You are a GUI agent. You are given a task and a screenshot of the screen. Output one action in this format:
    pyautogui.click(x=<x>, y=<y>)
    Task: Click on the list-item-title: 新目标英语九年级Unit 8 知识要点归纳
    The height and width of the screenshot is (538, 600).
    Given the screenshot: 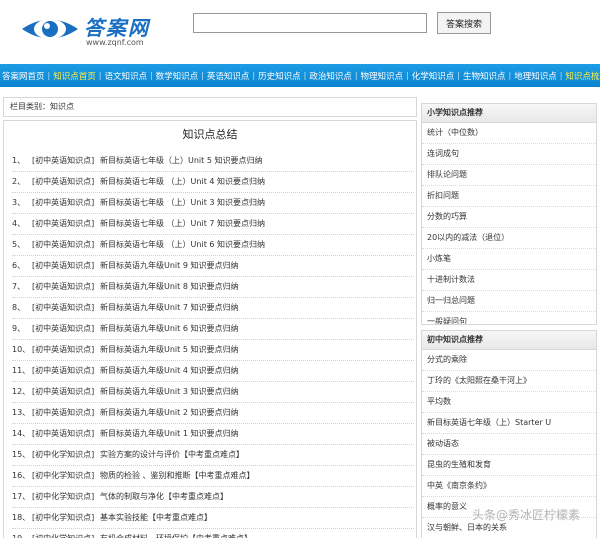 What is the action you would take?
    pyautogui.click(x=169, y=287)
    